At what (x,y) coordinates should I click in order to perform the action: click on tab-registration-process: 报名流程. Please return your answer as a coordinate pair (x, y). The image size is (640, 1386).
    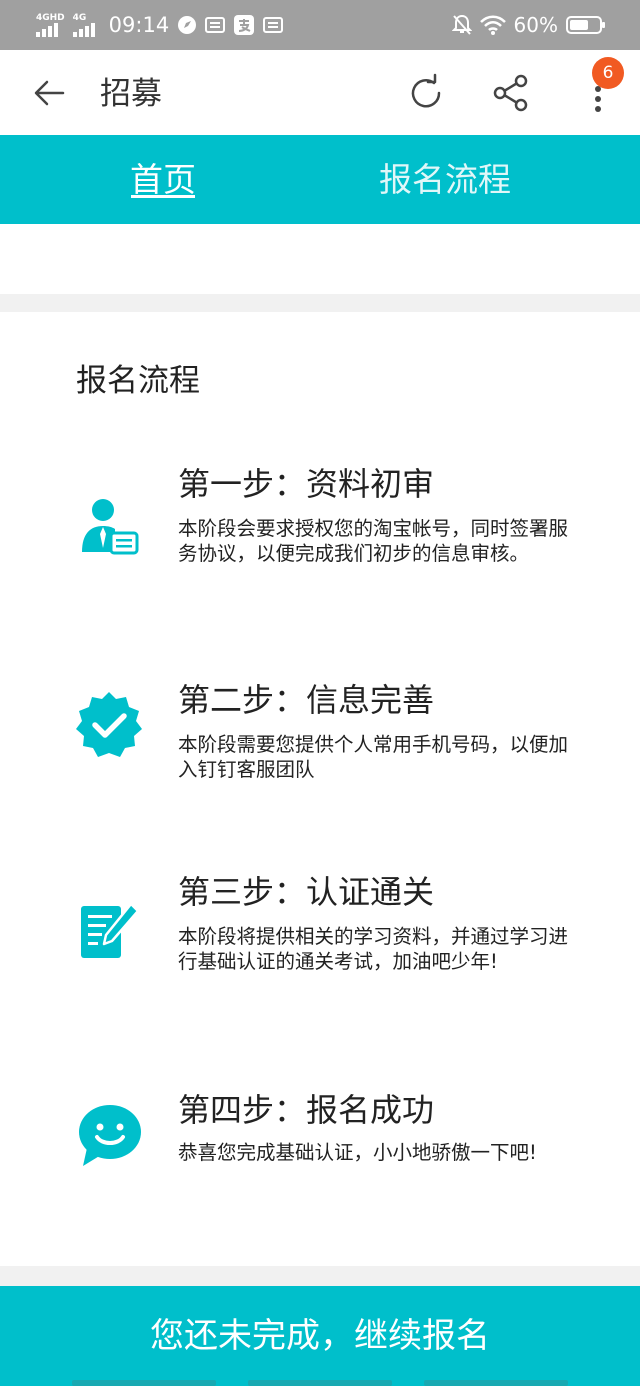
    Looking at the image, I should click on (445, 179).